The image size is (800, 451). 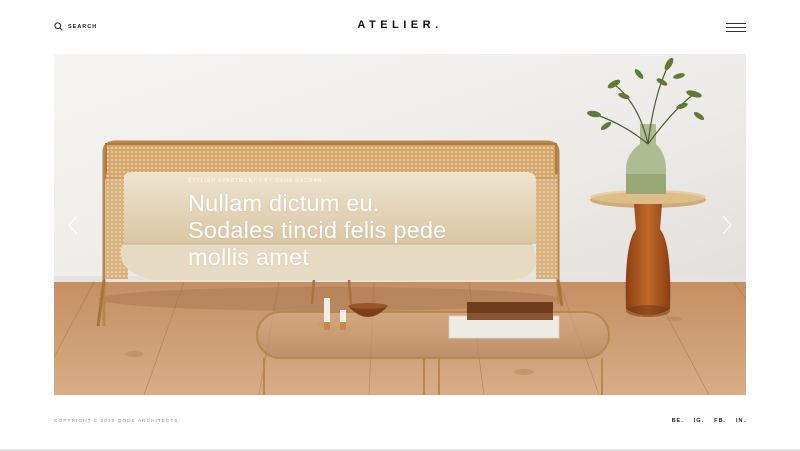 I want to click on social-link-behance: BE., so click(x=678, y=421).